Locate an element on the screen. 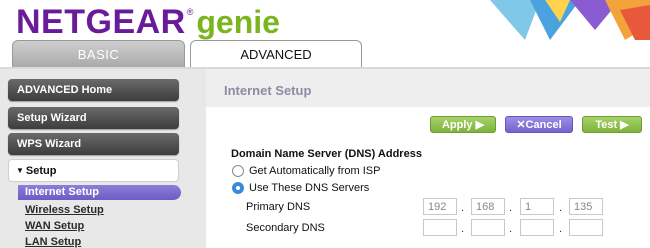 Image resolution: width=650 pixels, height=248 pixels. logo-netgear-text: NETGEAR is located at coordinates (101, 22).